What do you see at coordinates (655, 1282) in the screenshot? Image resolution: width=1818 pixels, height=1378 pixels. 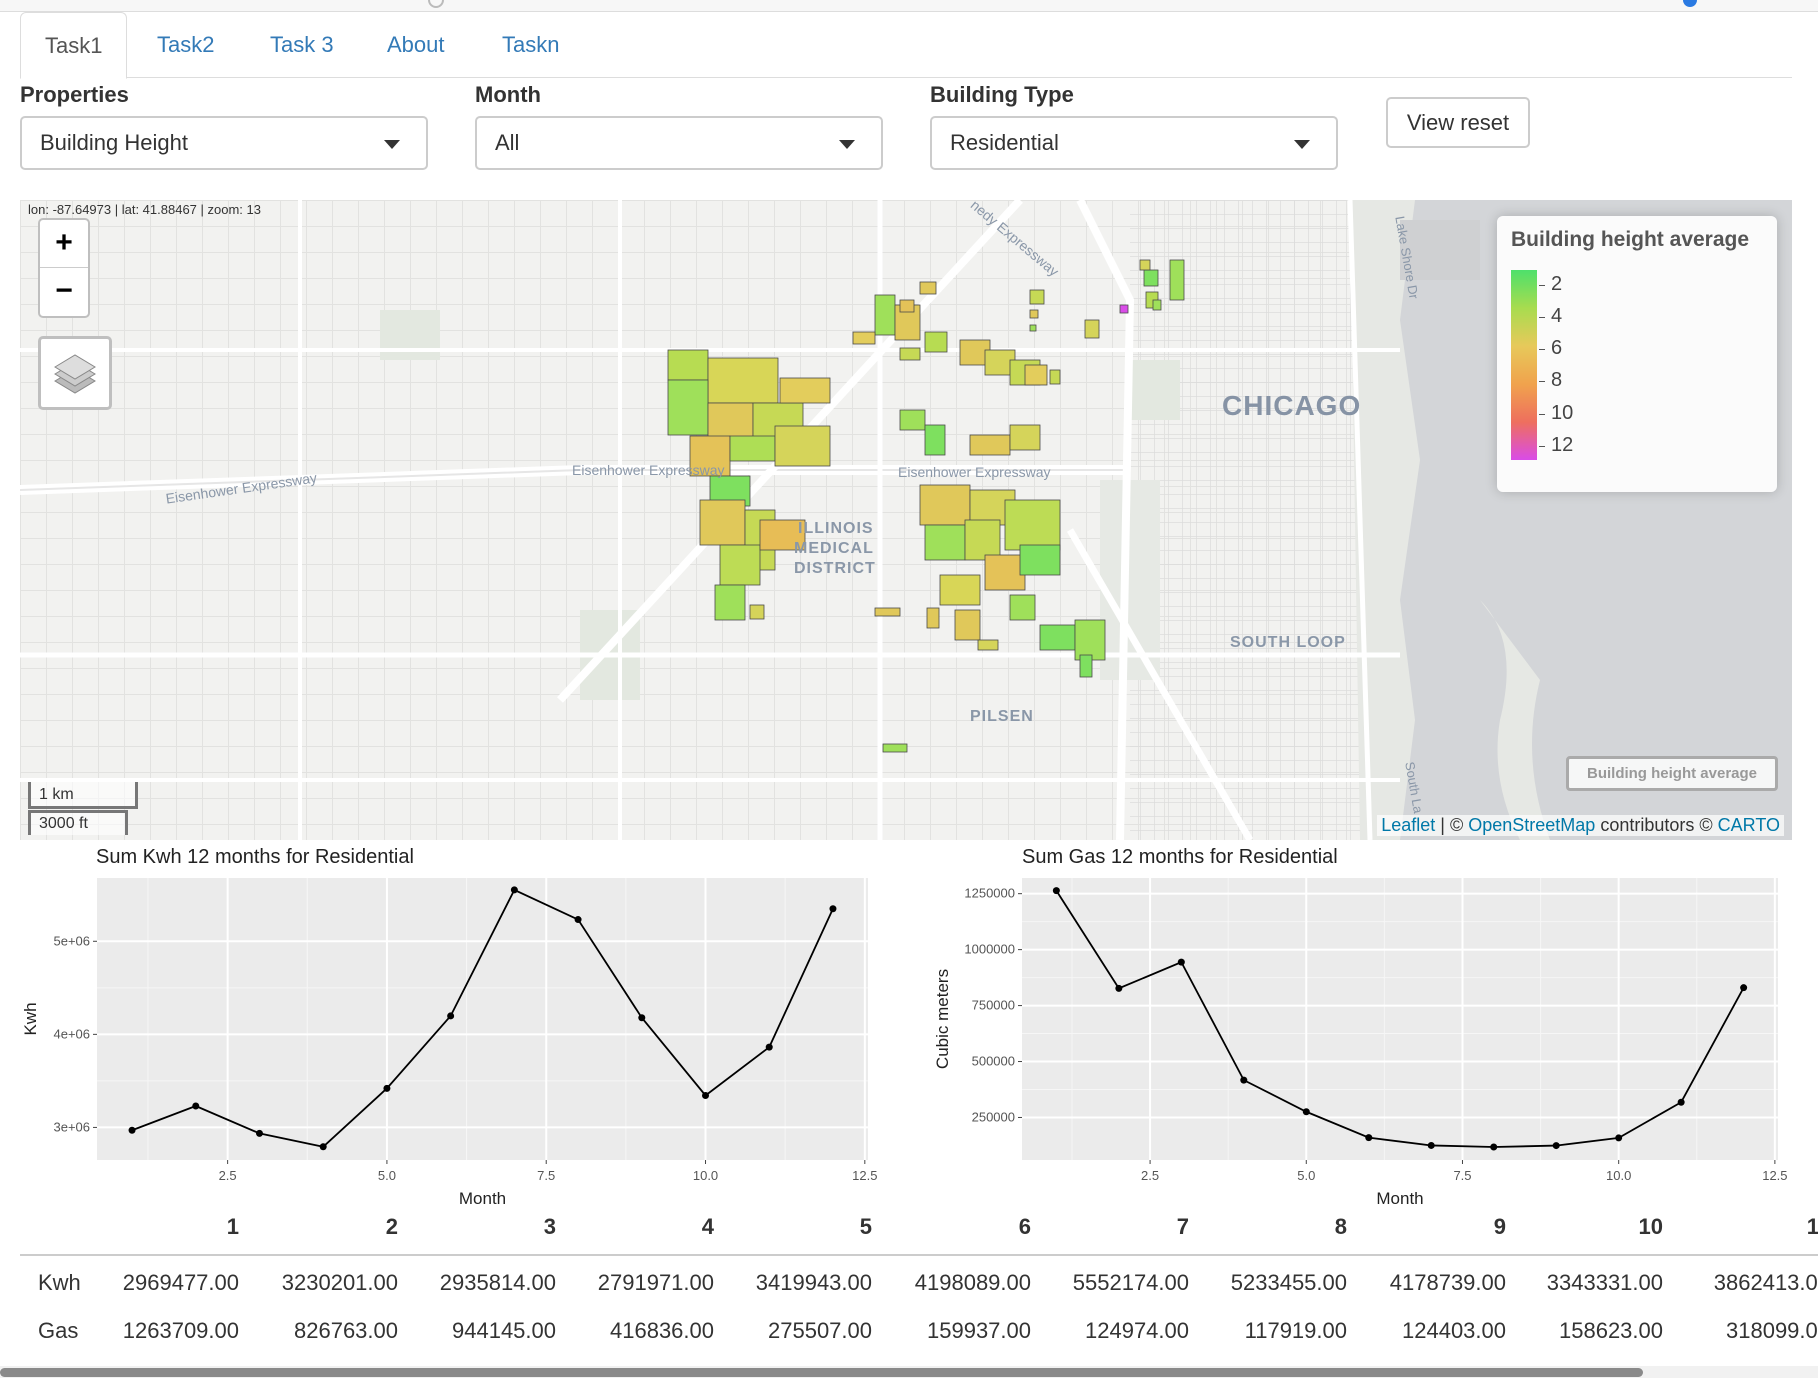 I see `table-cell: 2791971.00` at bounding box center [655, 1282].